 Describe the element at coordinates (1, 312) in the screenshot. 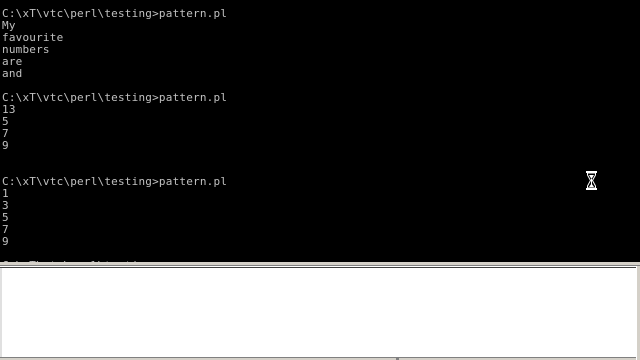

I see `pane-left-edge` at that location.